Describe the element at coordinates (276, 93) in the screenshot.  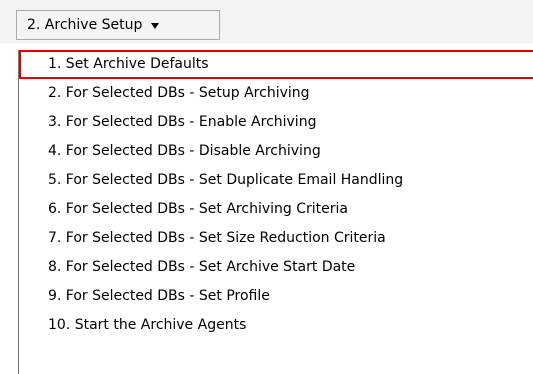
I see `menu-item-setup-archiving: 2. For Selected DBs - Setup Archiving` at that location.